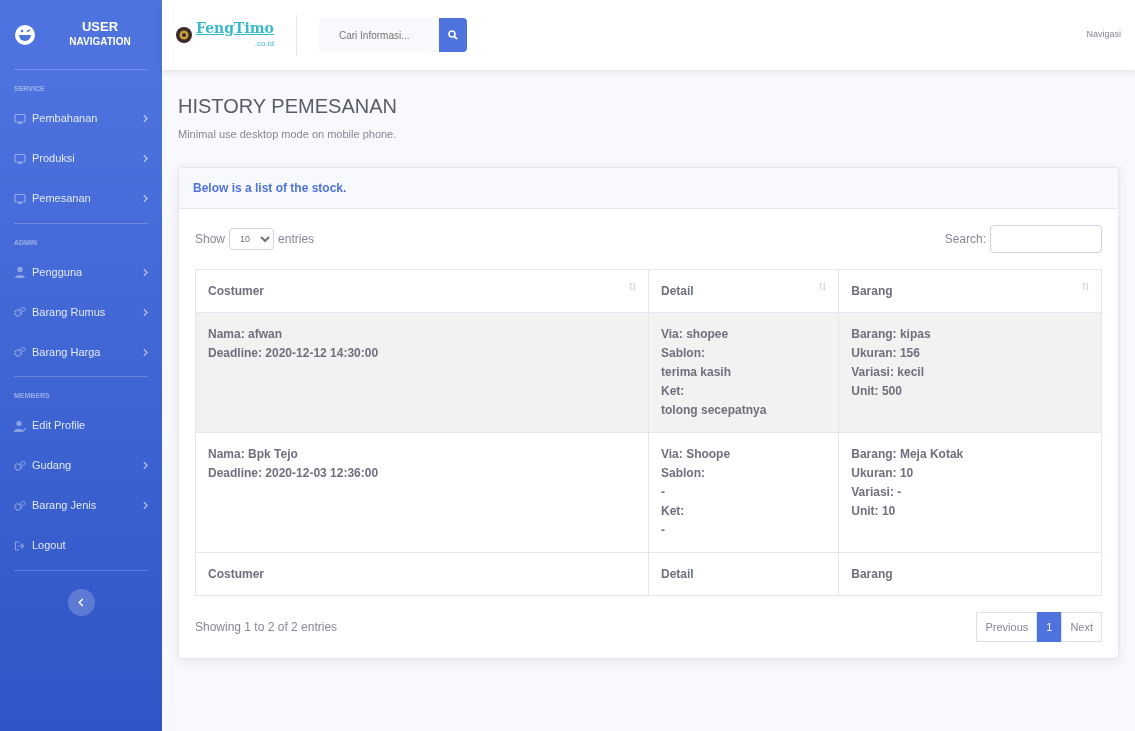  Describe the element at coordinates (81, 505) in the screenshot. I see `sidebar-item: Barang Jenis` at that location.